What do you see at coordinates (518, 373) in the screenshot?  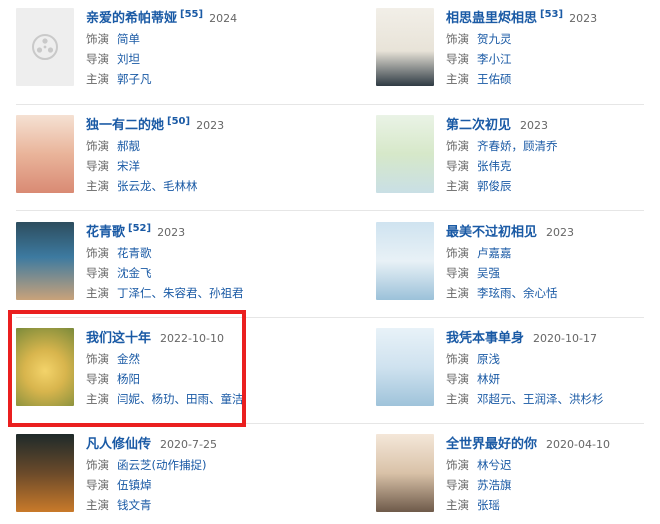 I see `drama-item: 我凭本事单身 2020-10-17 饰演 原浅 导演 林妍 主演 邓超元、王润泽、洪杉杉` at bounding box center [518, 373].